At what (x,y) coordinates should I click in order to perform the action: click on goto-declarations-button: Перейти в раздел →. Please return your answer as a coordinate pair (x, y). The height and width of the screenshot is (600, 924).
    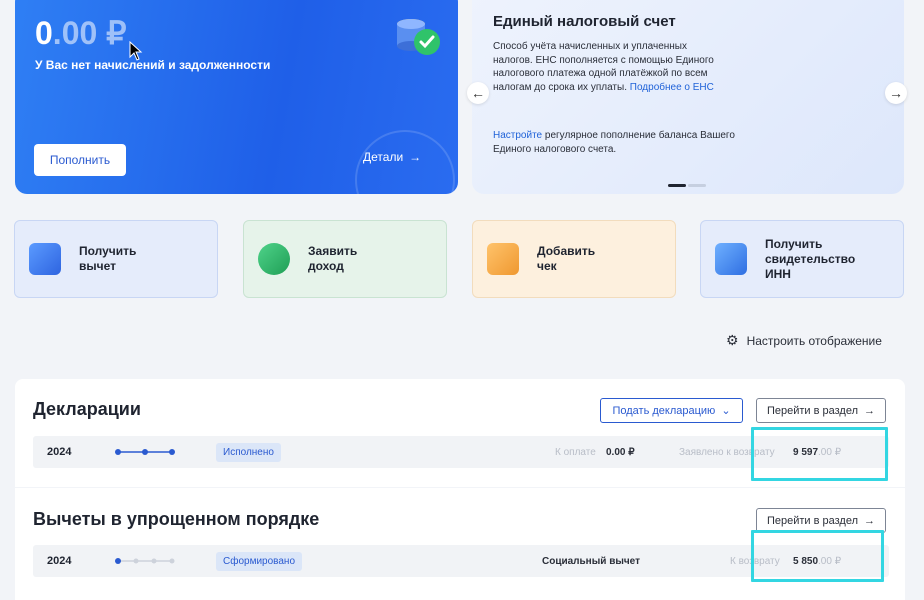
    Looking at the image, I should click on (821, 410).